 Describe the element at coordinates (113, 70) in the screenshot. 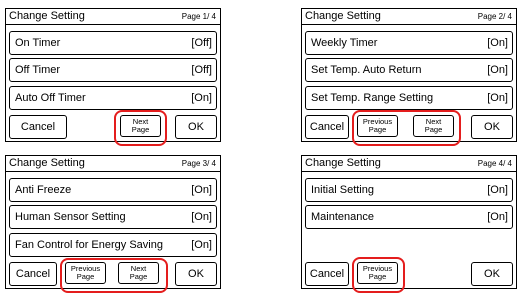

I see `setting-row-off-timer: Off Timer [Off]` at that location.